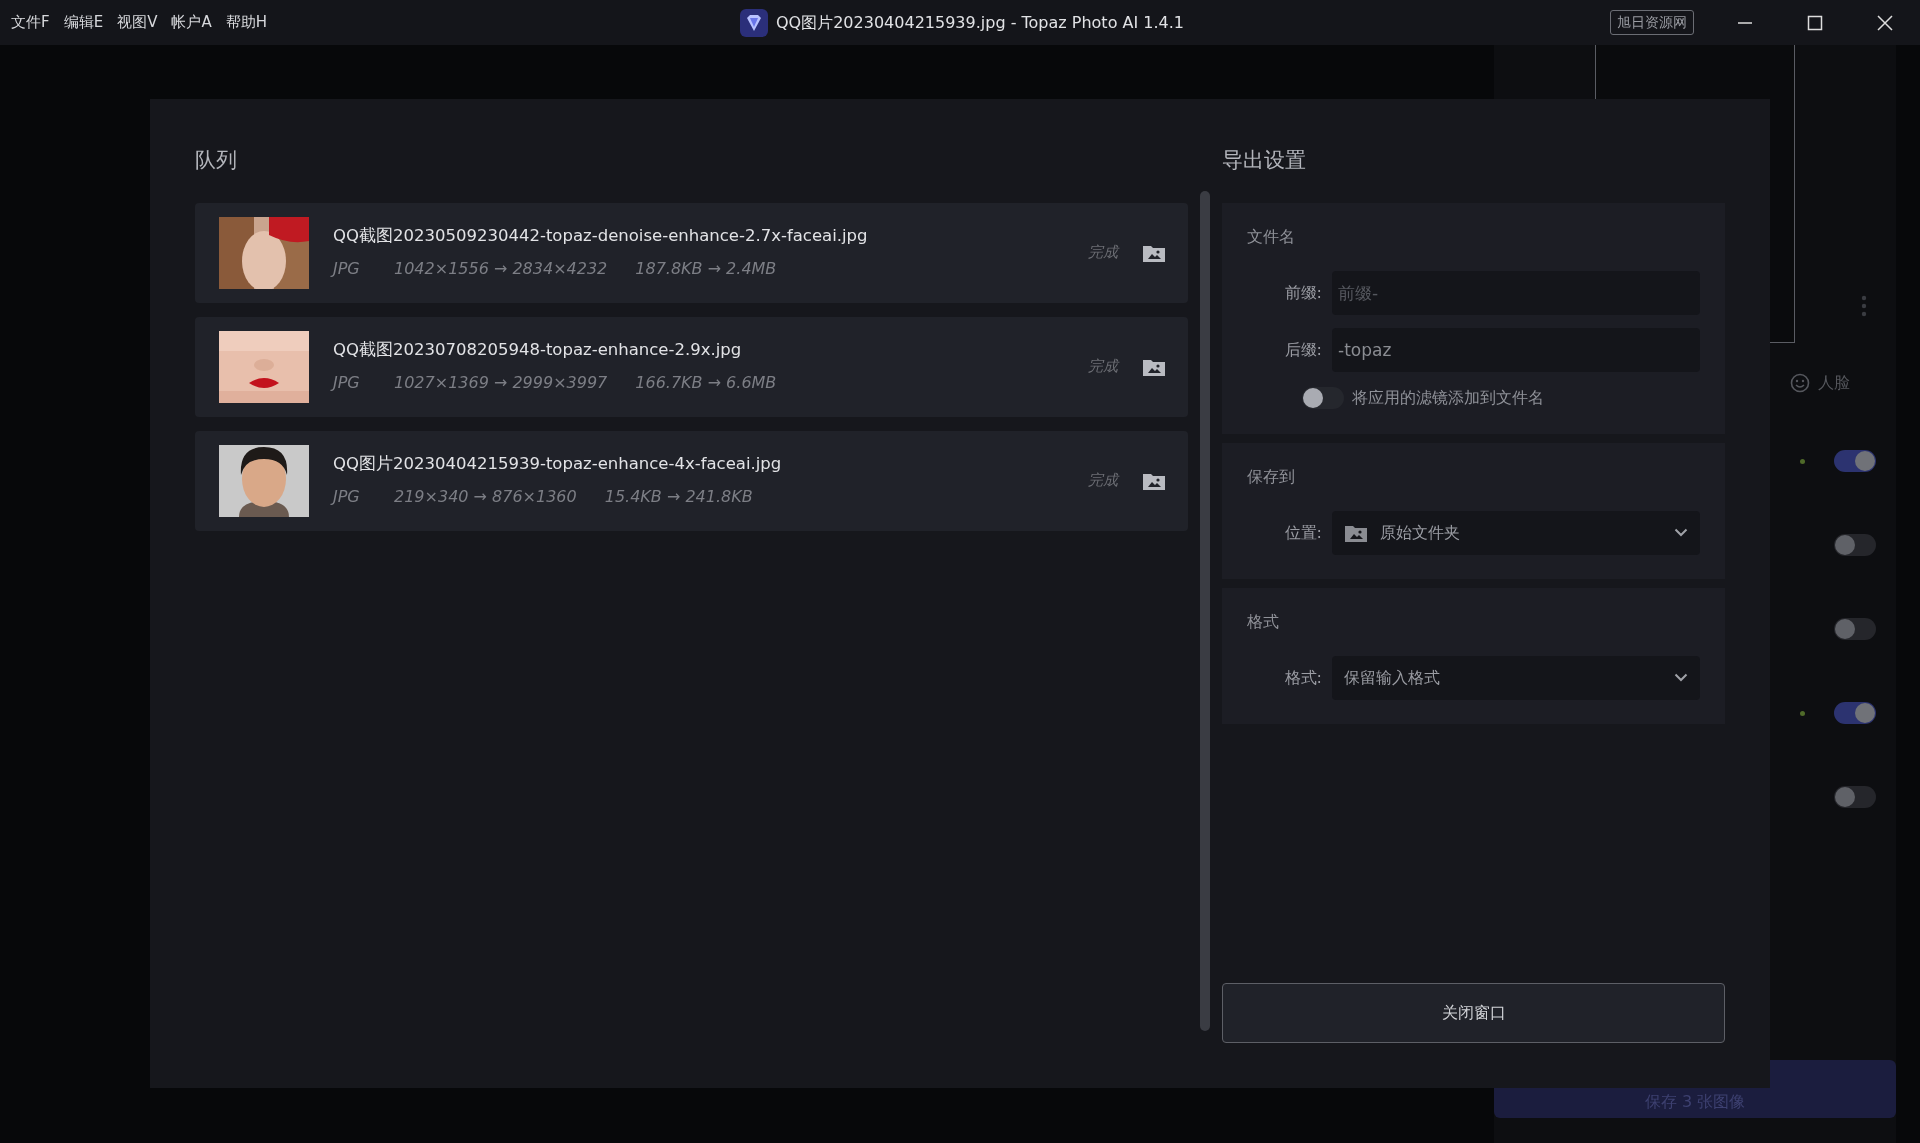  What do you see at coordinates (980, 22) in the screenshot?
I see `window-title: QQ图片20230404215939.jpg - Topaz Photo AI 1.4.1` at bounding box center [980, 22].